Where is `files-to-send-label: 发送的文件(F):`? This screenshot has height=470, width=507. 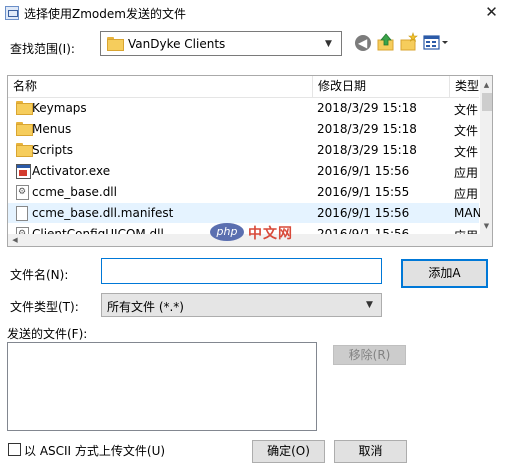
files-to-send-label: 发送的文件(F): is located at coordinates (47, 334).